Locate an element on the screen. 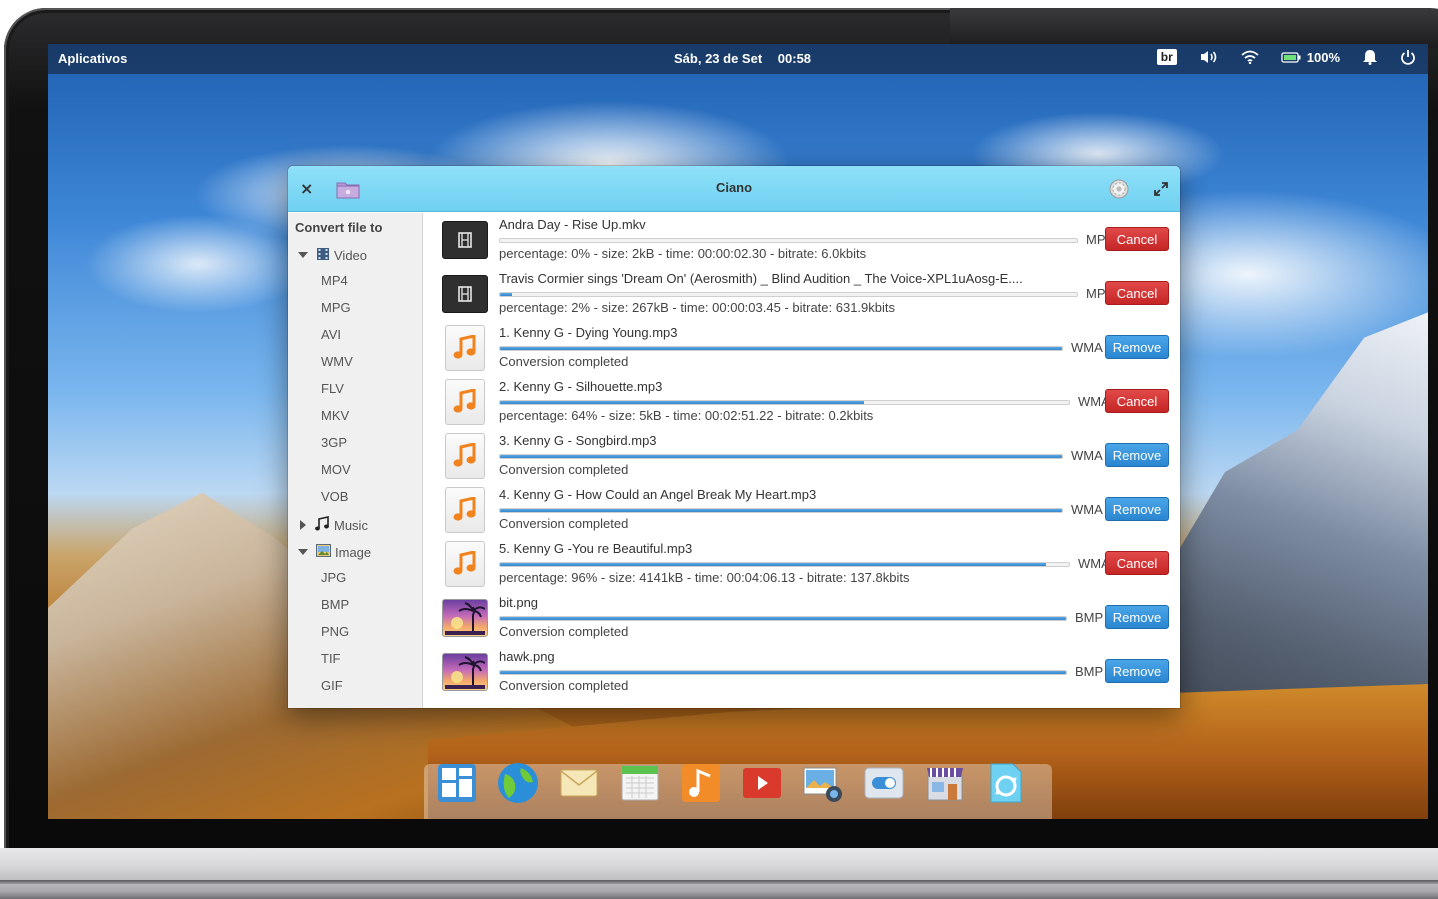  mail-icon is located at coordinates (579, 783).